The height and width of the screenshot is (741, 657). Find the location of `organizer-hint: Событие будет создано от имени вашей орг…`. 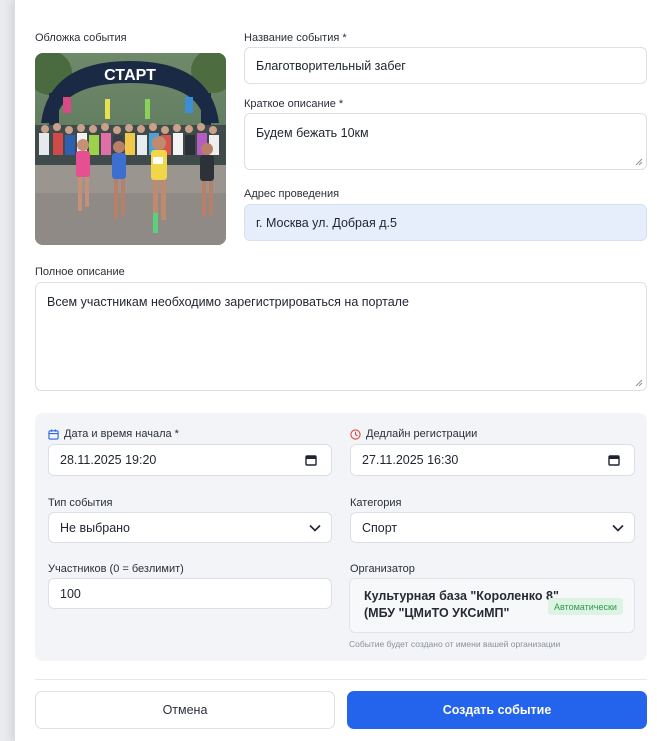

organizer-hint: Событие будет создано от имени вашей орг… is located at coordinates (455, 644).